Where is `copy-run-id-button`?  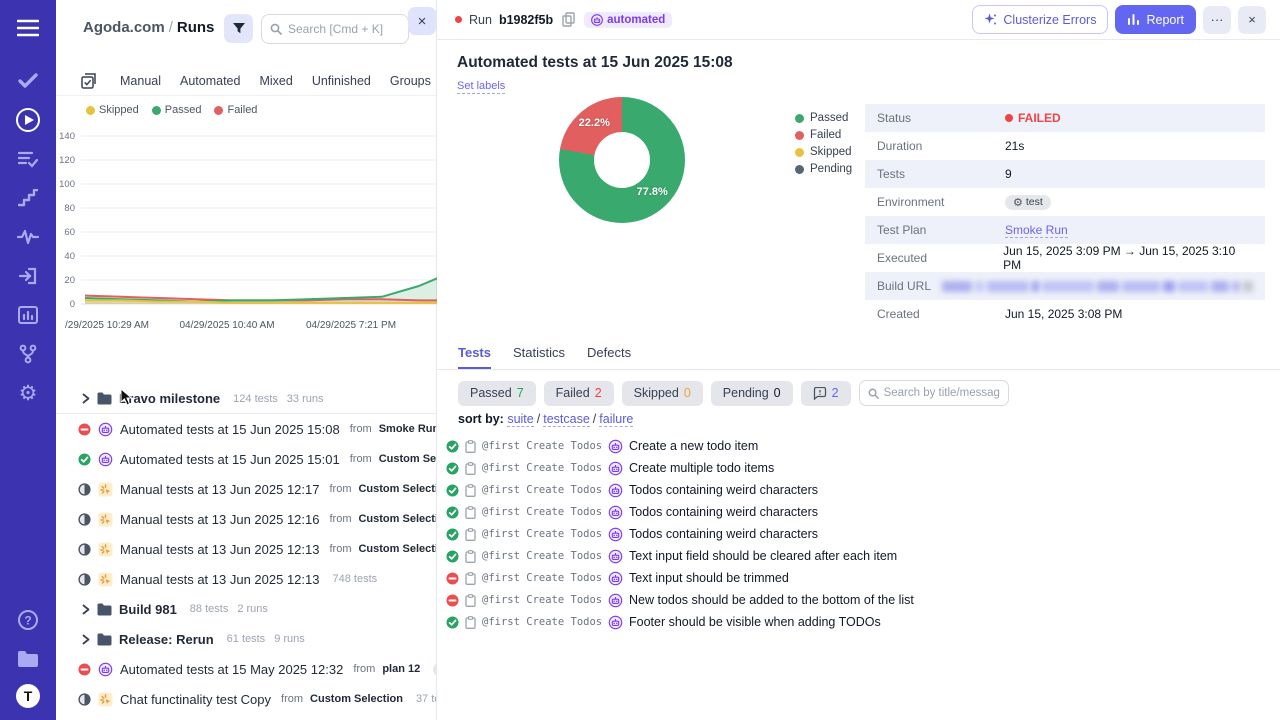 copy-run-id-button is located at coordinates (568, 19).